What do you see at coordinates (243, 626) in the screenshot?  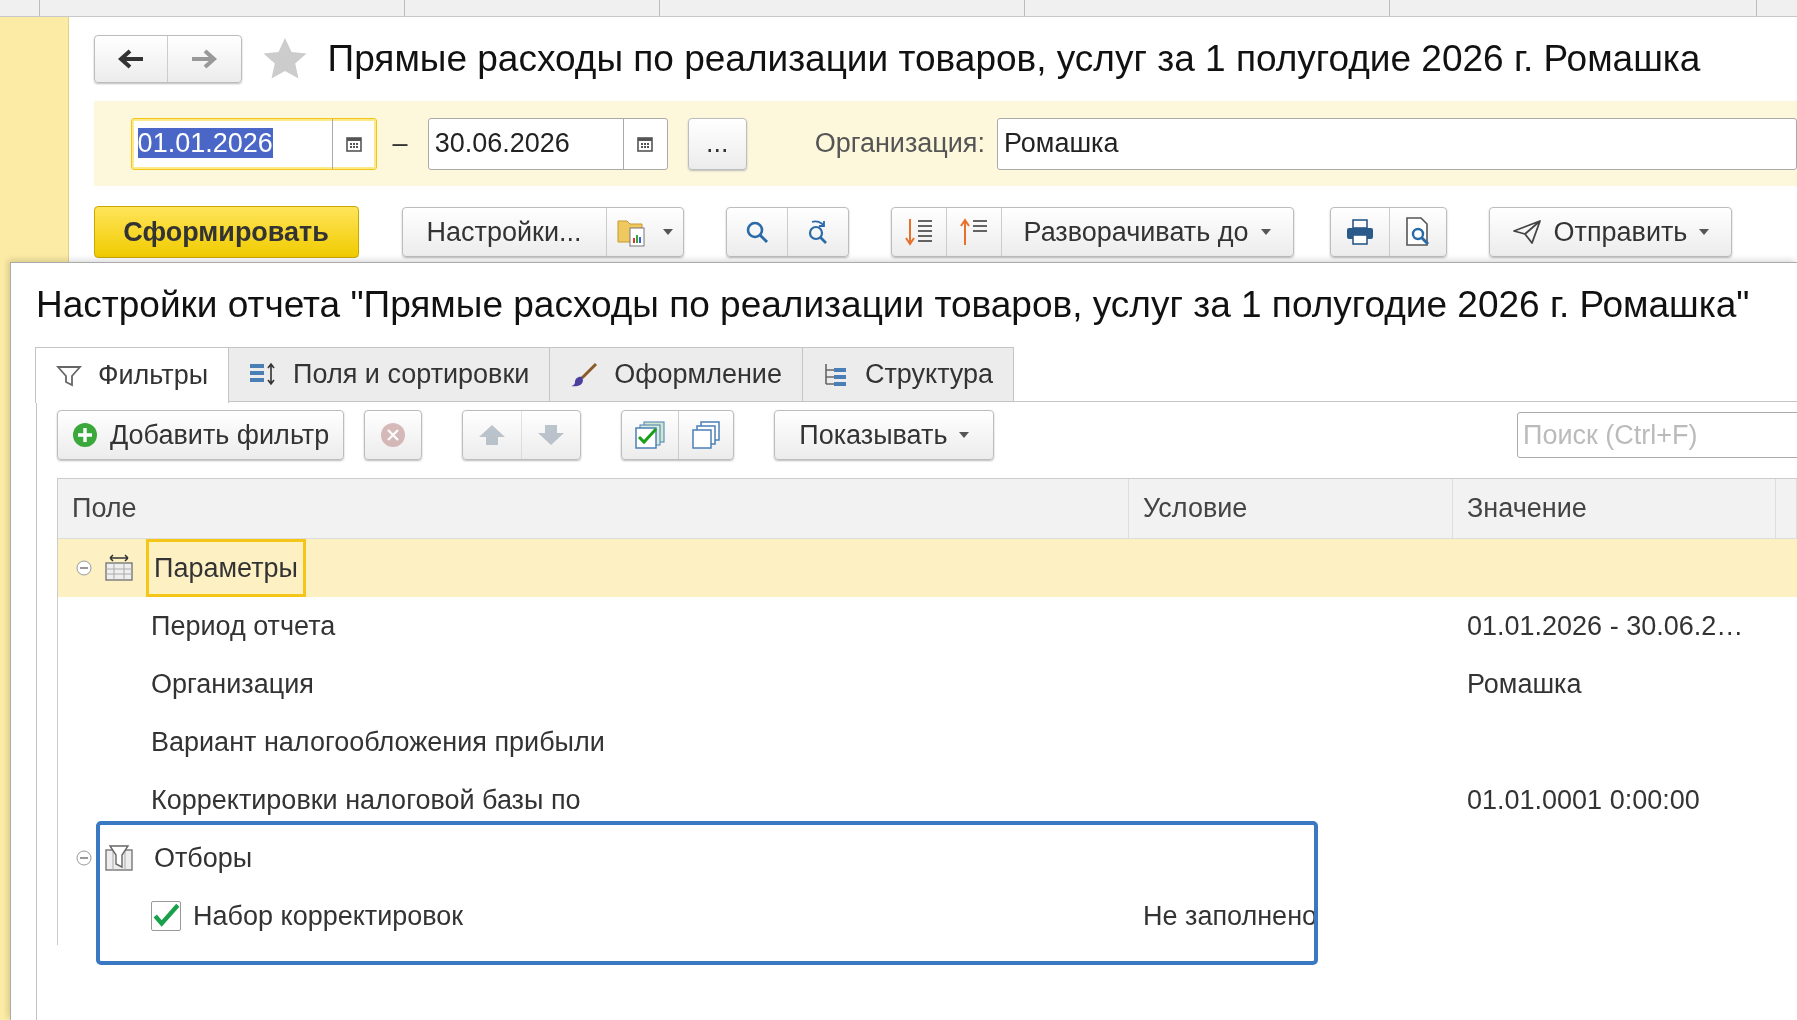 I see `field-name: Период отчета` at bounding box center [243, 626].